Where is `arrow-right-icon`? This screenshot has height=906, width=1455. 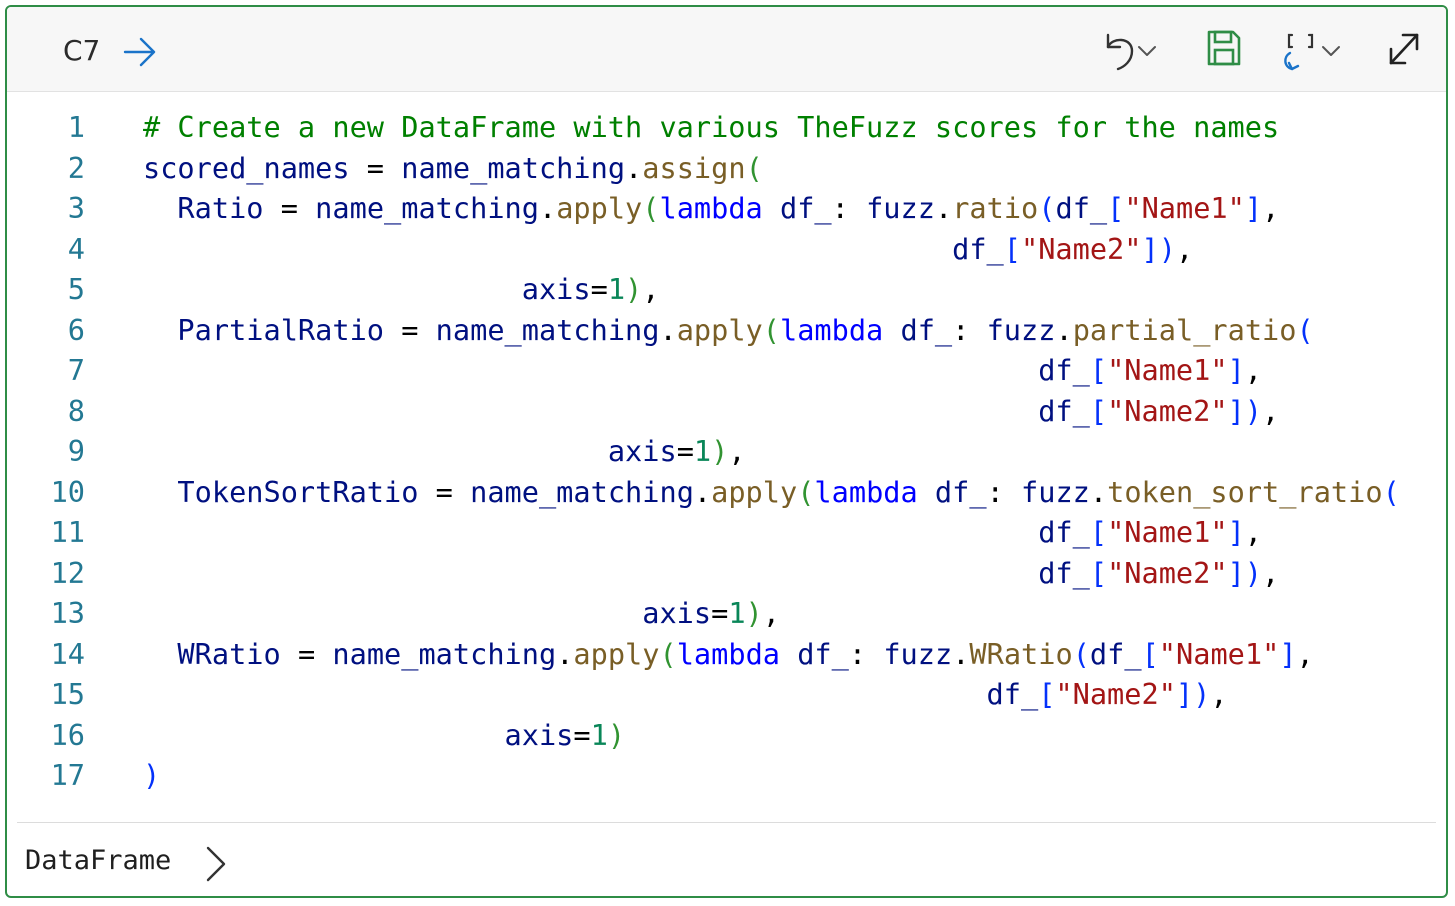 arrow-right-icon is located at coordinates (140, 54).